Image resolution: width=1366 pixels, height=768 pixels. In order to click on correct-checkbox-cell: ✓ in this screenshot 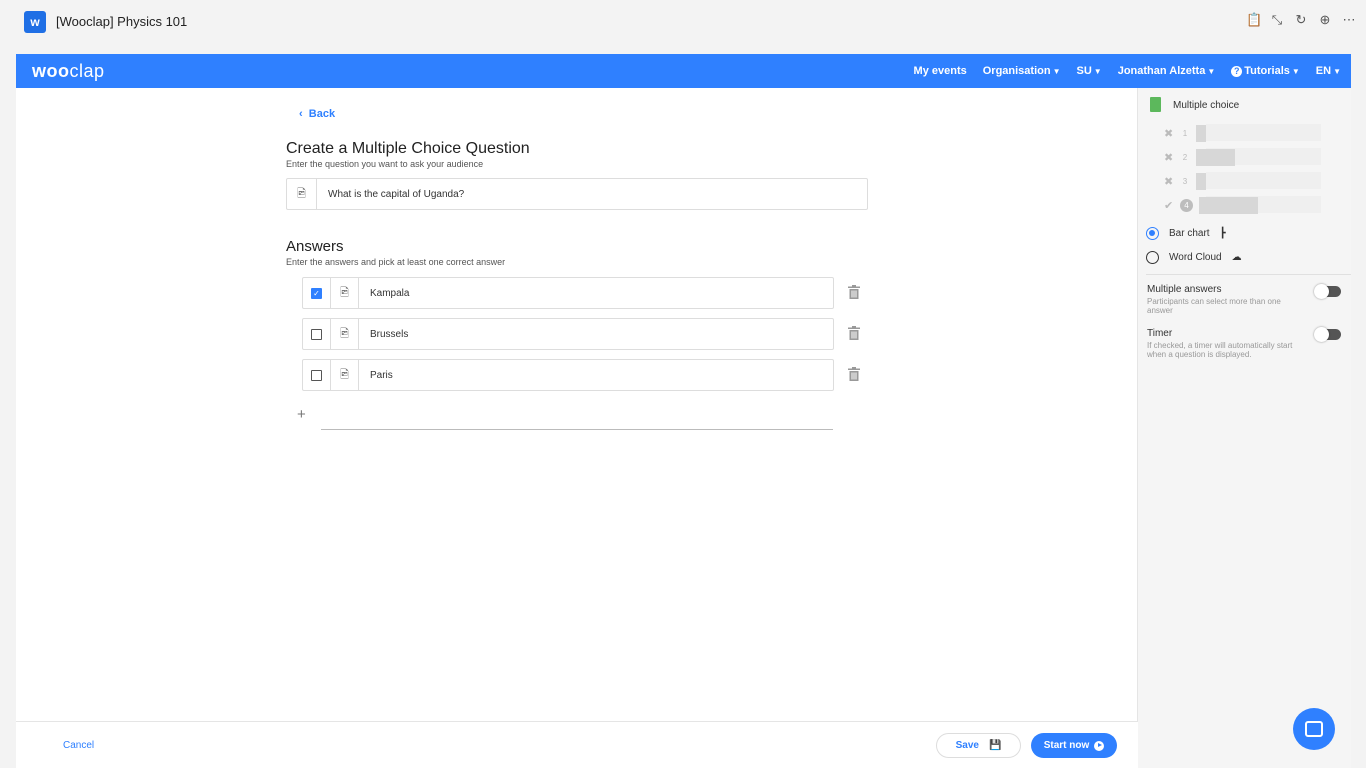, I will do `click(317, 293)`.